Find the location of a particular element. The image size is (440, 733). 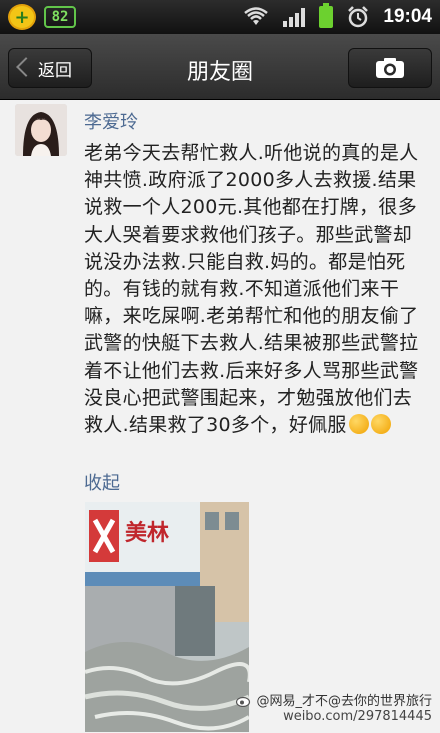

alarm-icon is located at coordinates (358, 17).